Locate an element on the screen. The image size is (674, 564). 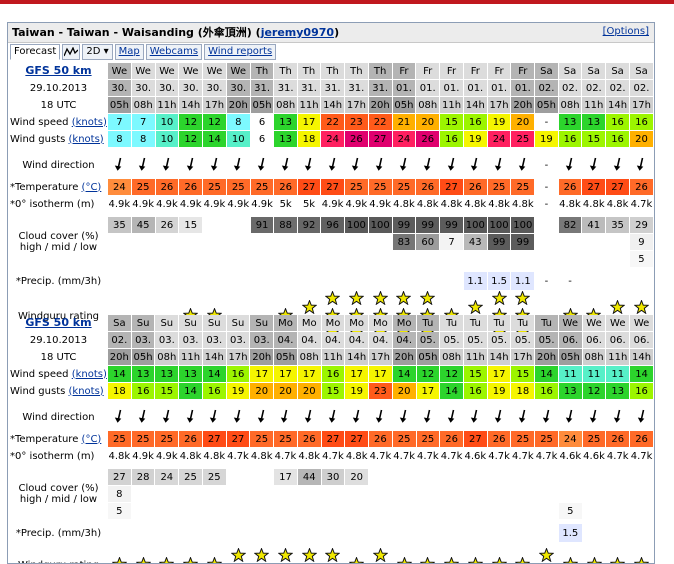
tab-webcams: Webcams is located at coordinates (174, 52).